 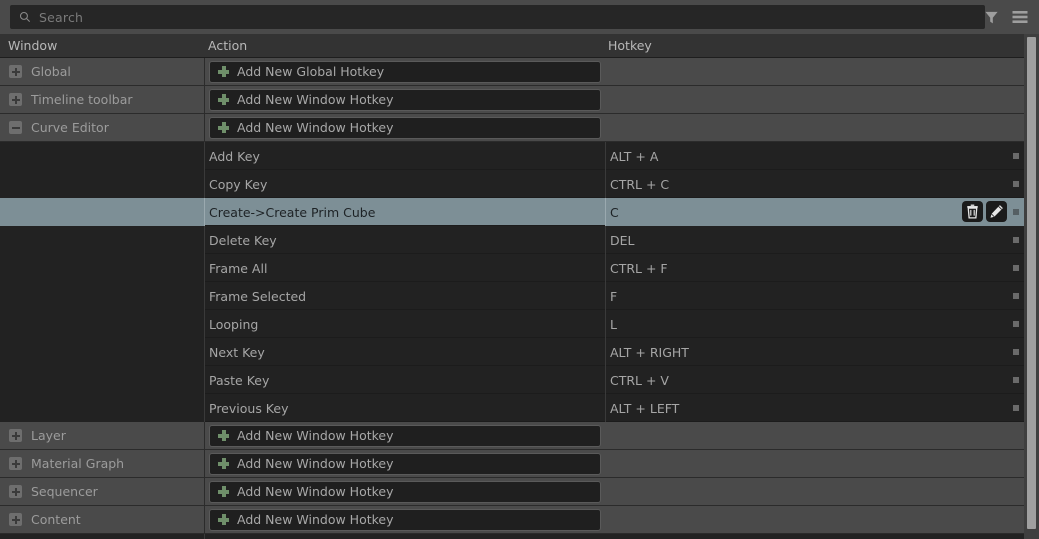 I want to click on row-action-cell: Previous Key, so click(x=405, y=408).